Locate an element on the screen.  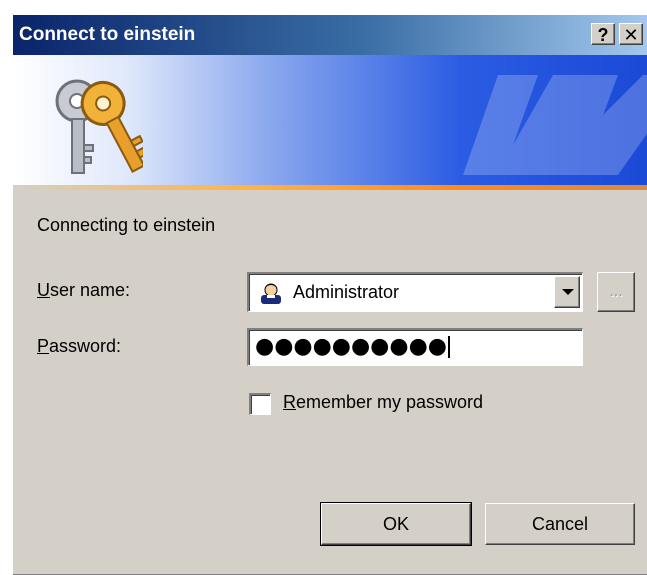
password-field: ●●●●●●●●●● is located at coordinates (415, 347).